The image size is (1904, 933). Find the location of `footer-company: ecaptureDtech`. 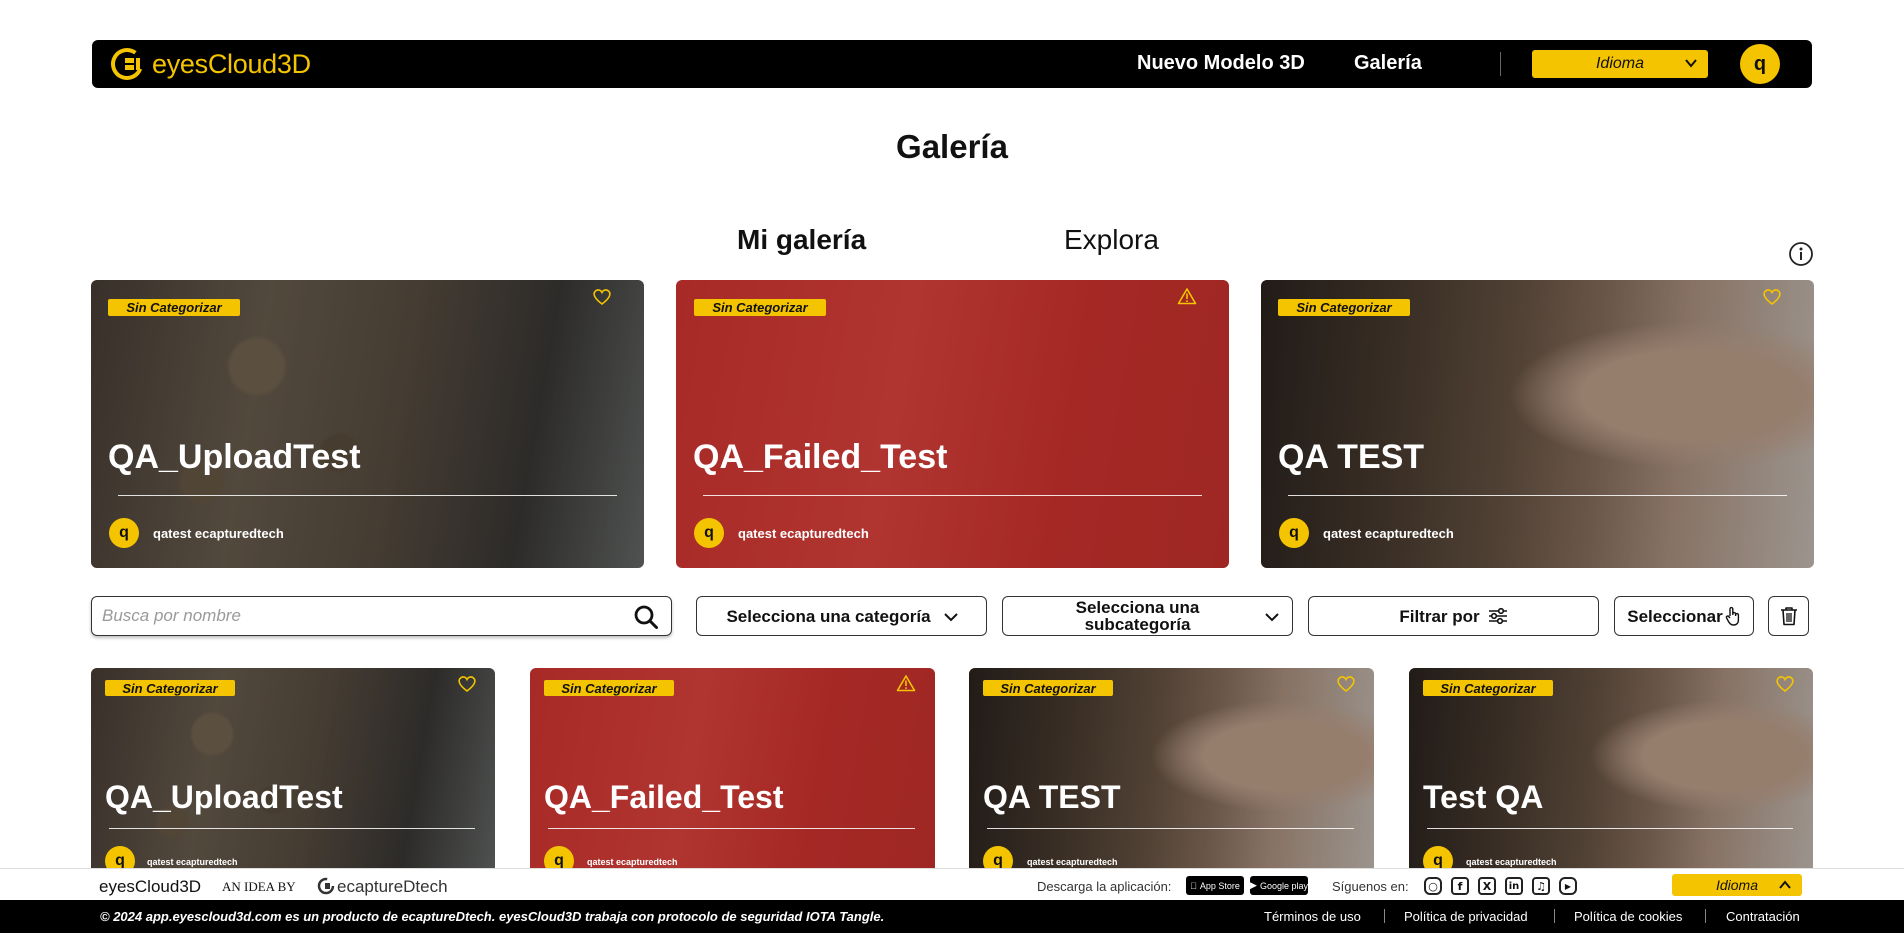

footer-company: ecaptureDtech is located at coordinates (392, 887).